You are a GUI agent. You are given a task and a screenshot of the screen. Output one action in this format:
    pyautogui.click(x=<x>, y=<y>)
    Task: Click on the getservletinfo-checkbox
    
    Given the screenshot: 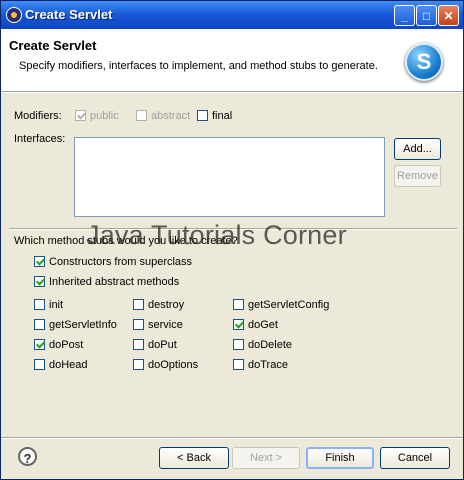 What is the action you would take?
    pyautogui.click(x=39, y=324)
    